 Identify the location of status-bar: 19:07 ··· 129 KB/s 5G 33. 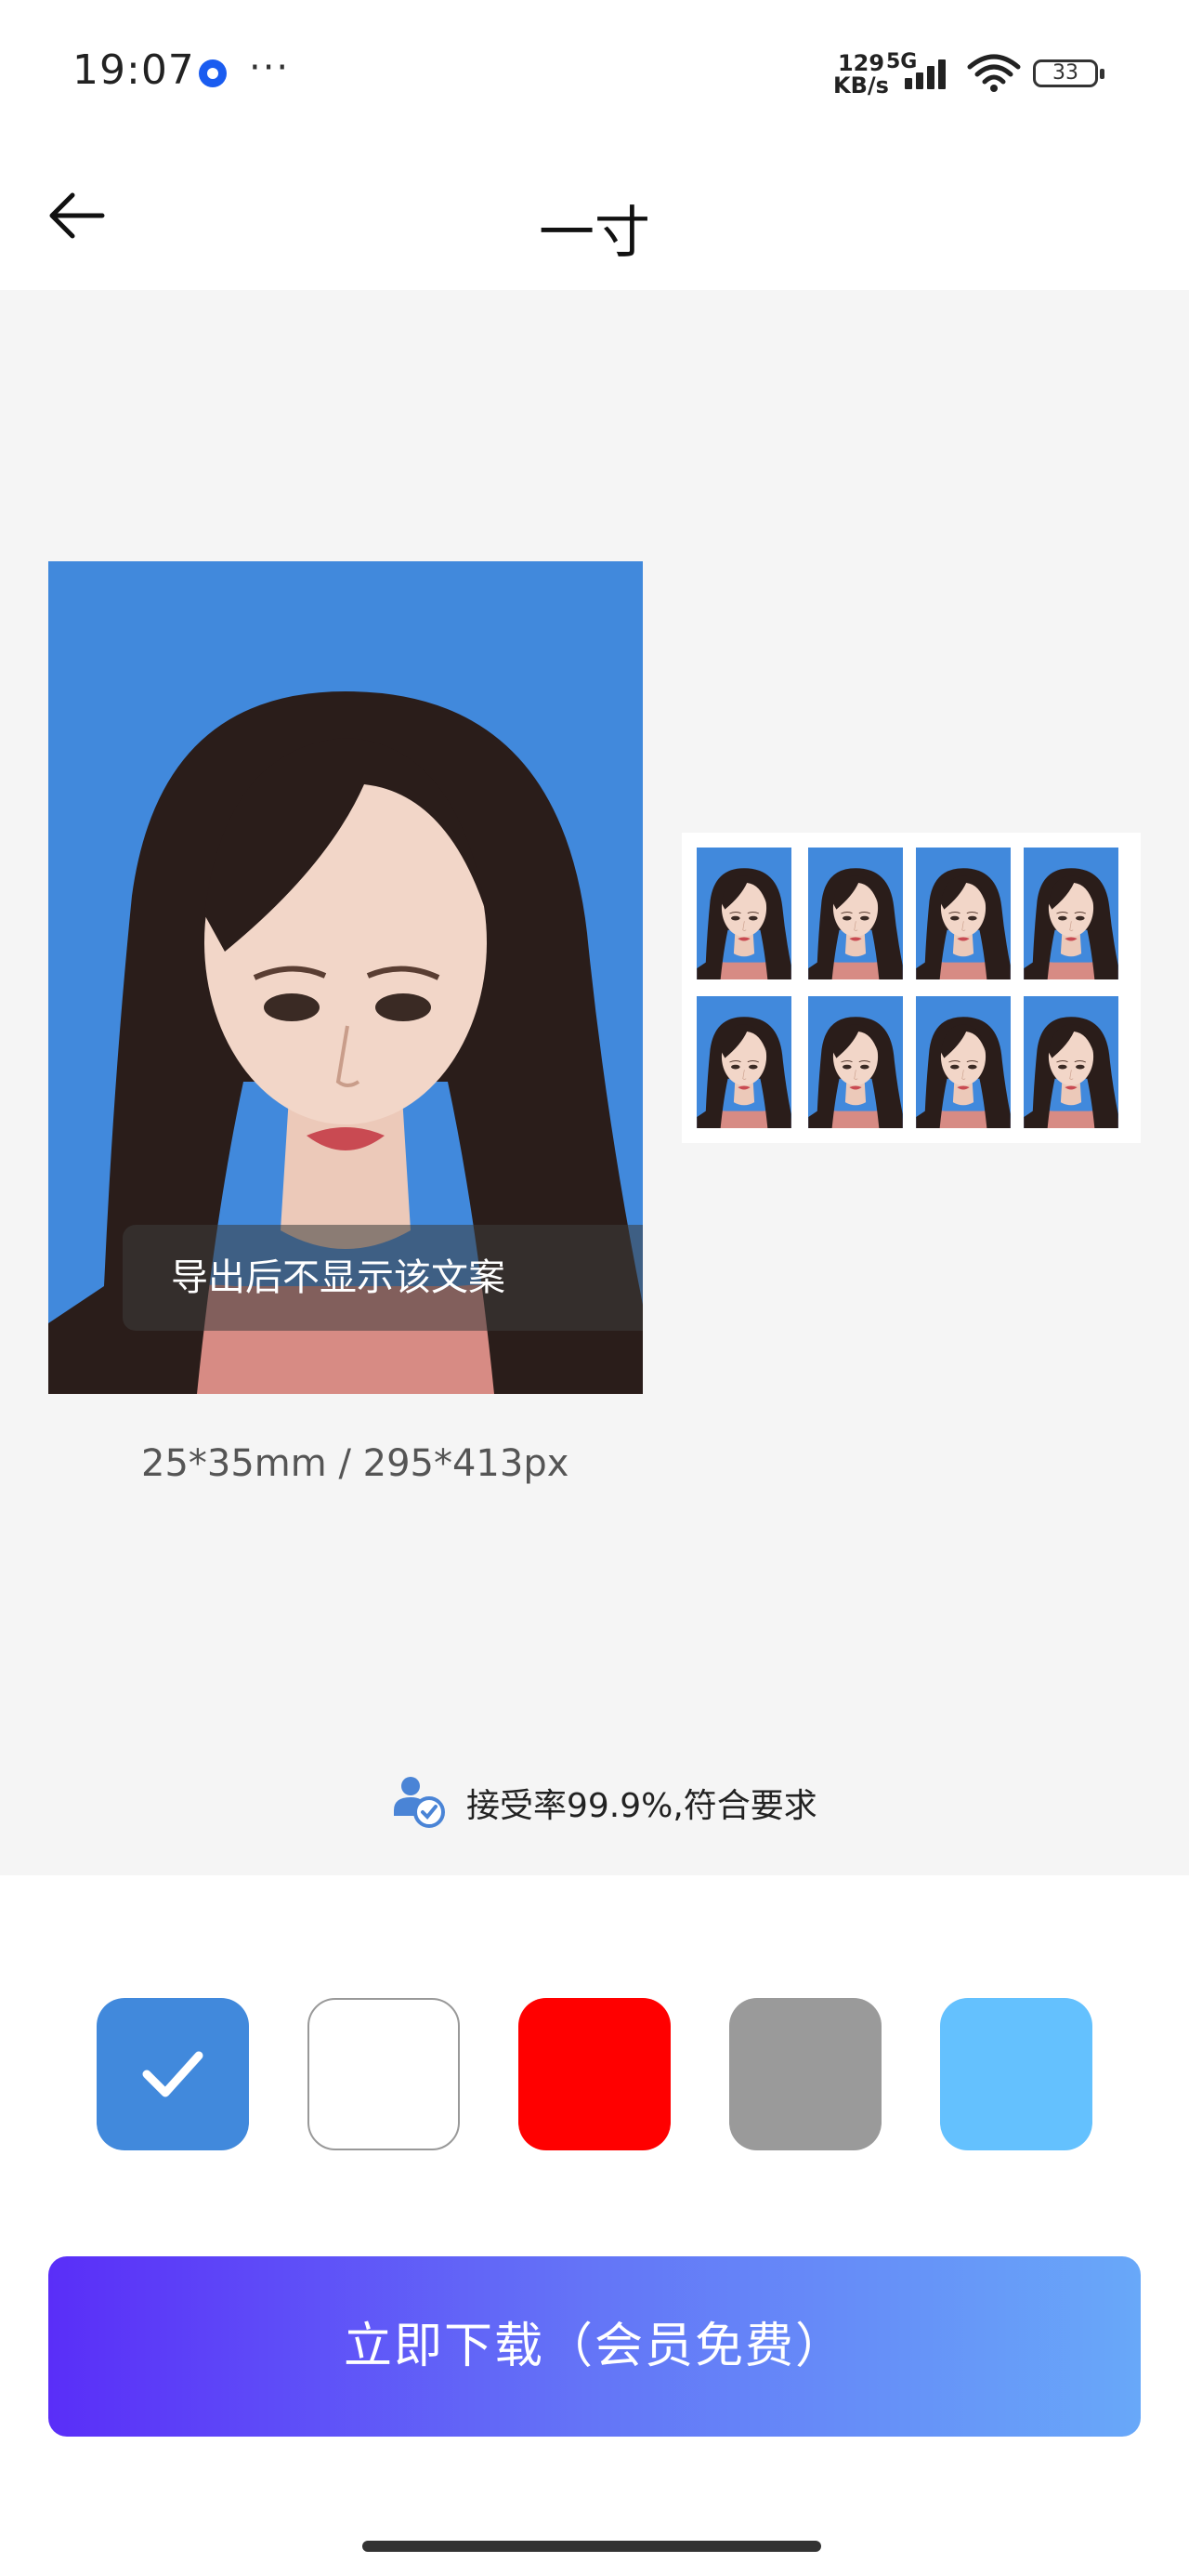
(594, 74).